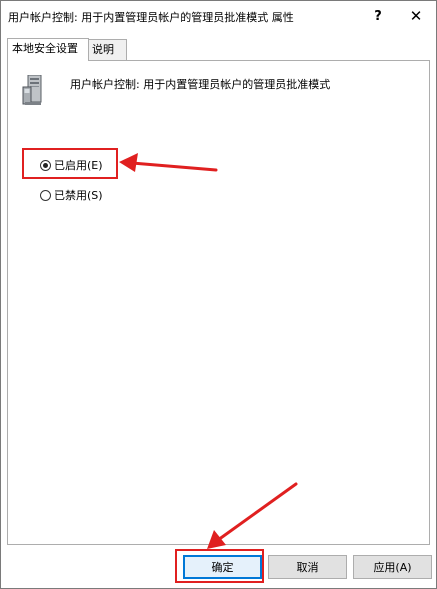 The width and height of the screenshot is (437, 589). I want to click on policy-title: 用户帐户控制: 用于内置管理员帐户的管理员批准模式, so click(200, 84).